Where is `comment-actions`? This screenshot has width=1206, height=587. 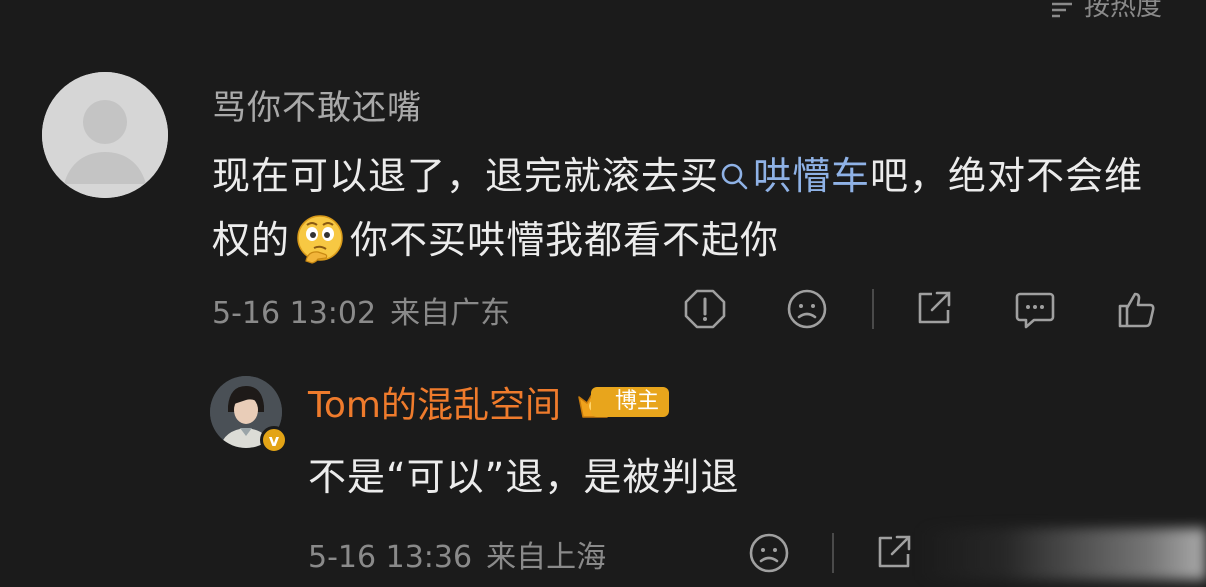
comment-actions is located at coordinates (922, 309).